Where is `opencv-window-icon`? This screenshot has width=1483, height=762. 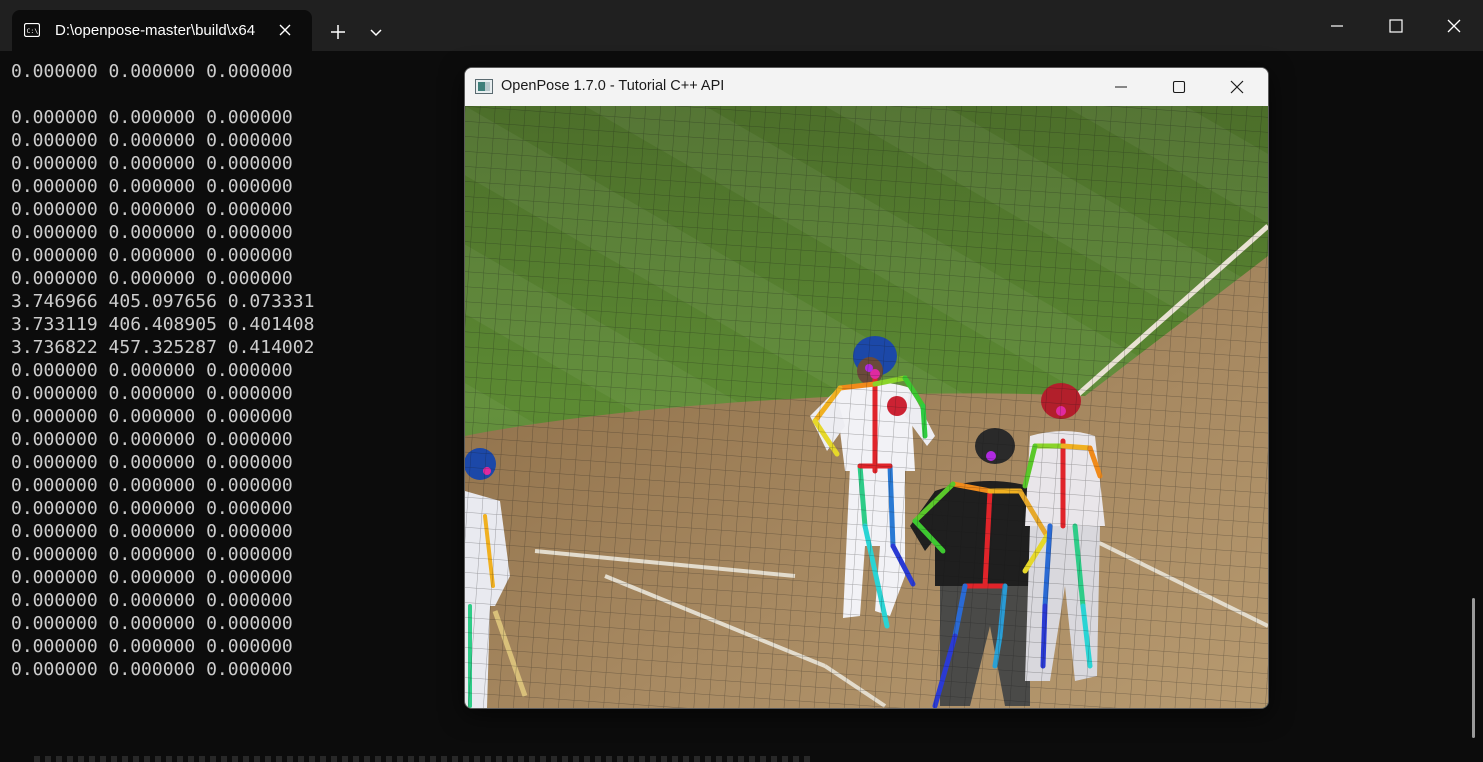
opencv-window-icon is located at coordinates (484, 86).